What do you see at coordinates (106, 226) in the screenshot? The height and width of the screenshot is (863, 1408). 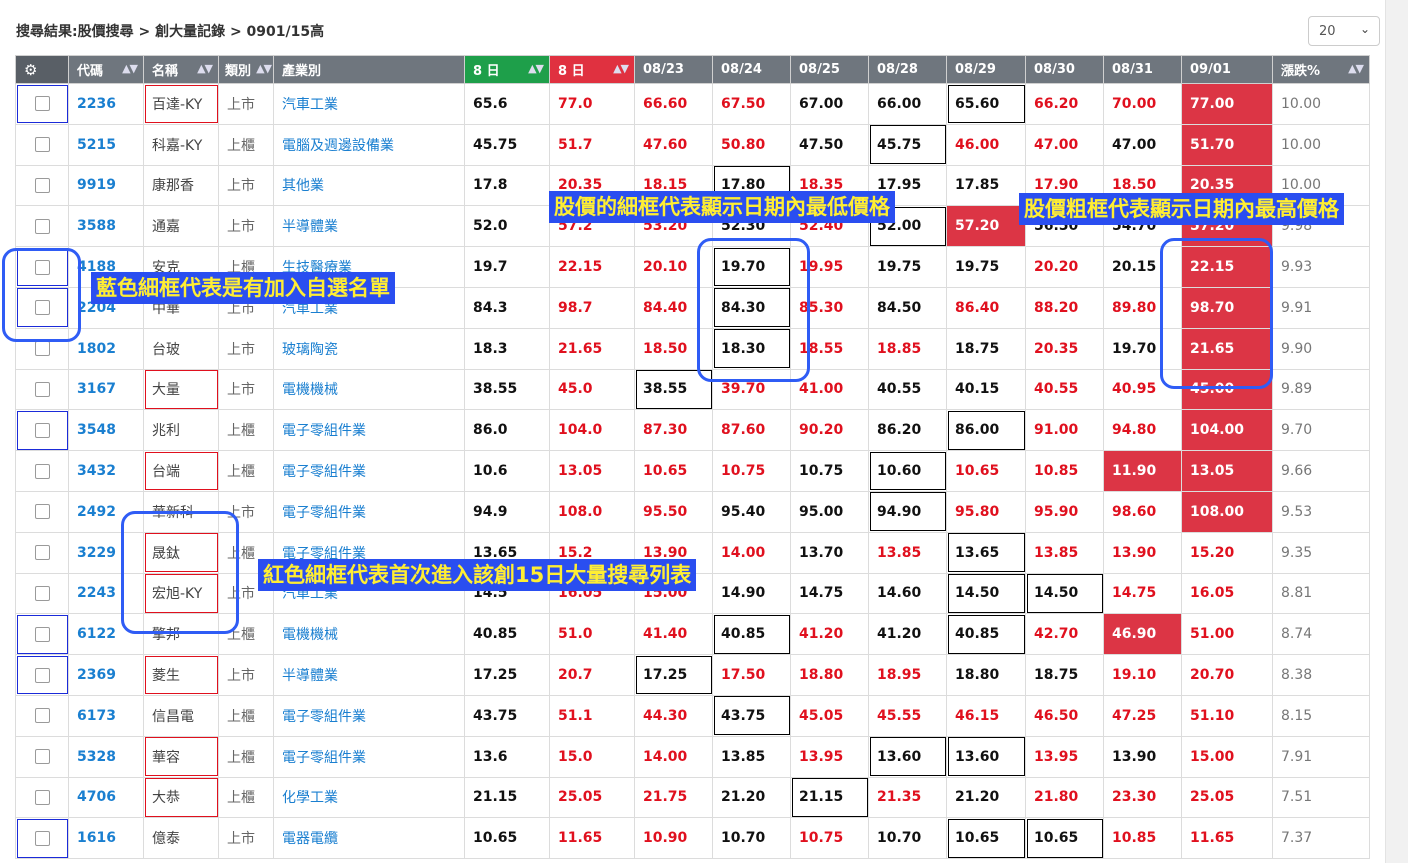 I see `stock-code-link: 3588` at bounding box center [106, 226].